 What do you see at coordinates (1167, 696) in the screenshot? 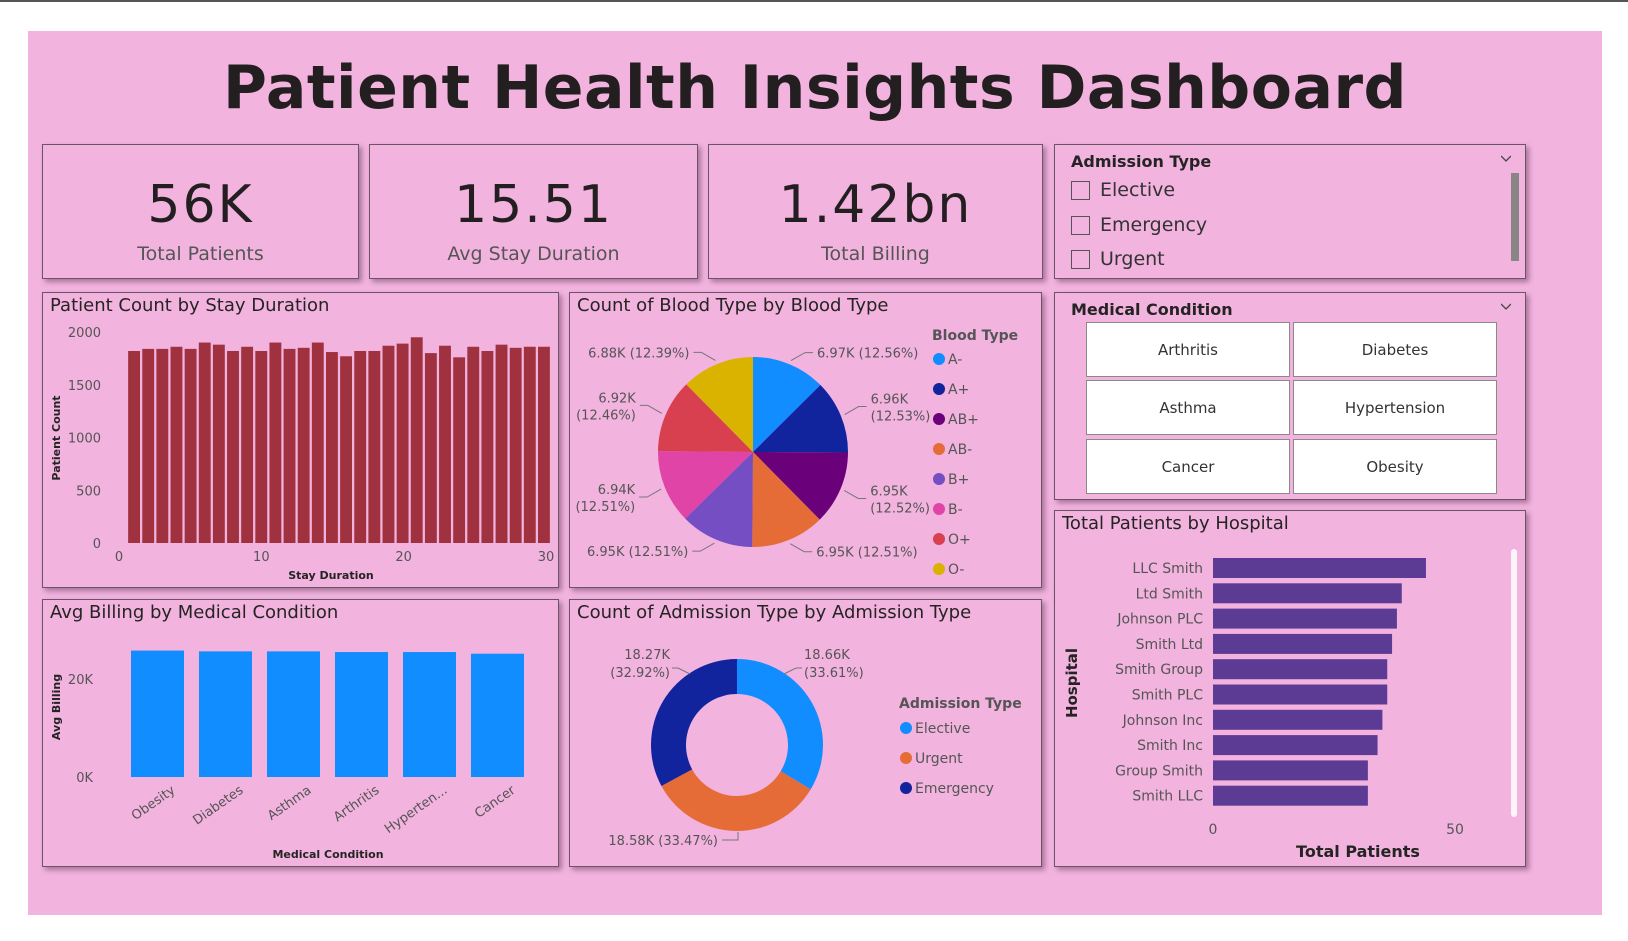
I see `y-tick-label: Smith PLC` at bounding box center [1167, 696].